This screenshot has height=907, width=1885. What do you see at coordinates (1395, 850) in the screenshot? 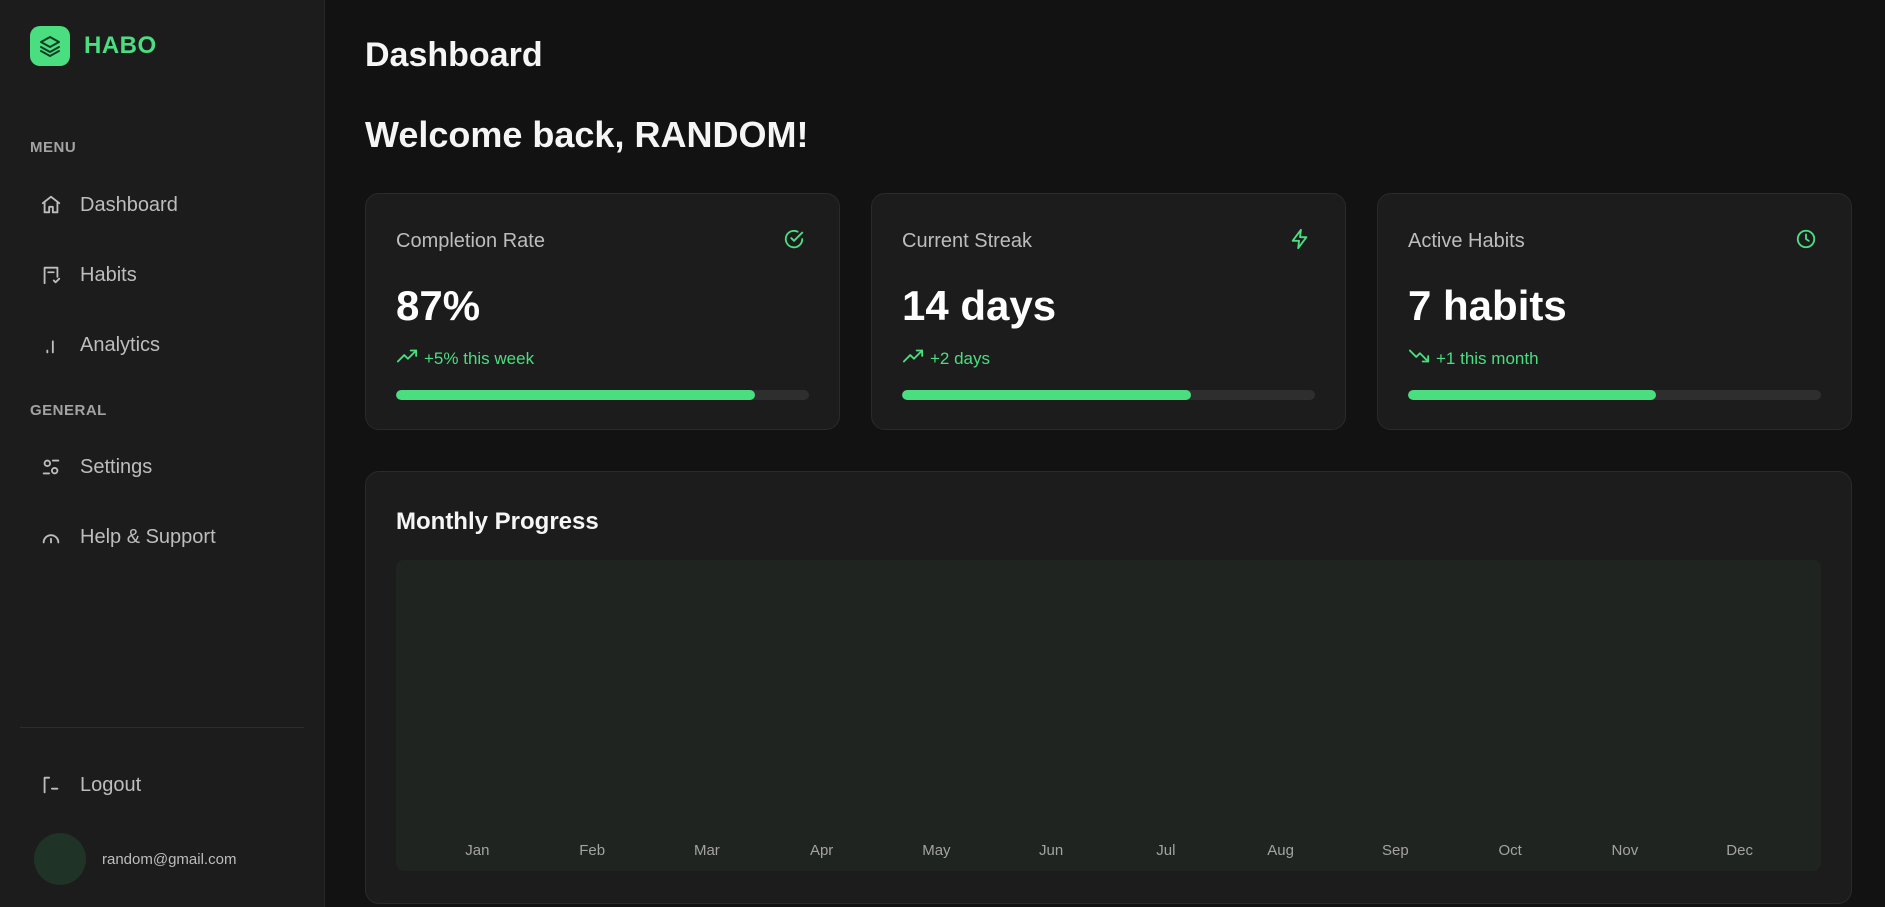
I see `month-label: Sep` at bounding box center [1395, 850].